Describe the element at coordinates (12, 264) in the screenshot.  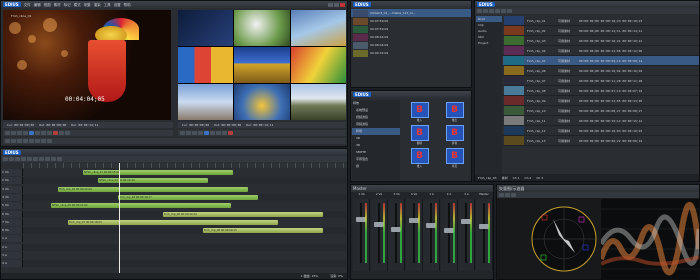
I see `track-header: 4 A` at that location.